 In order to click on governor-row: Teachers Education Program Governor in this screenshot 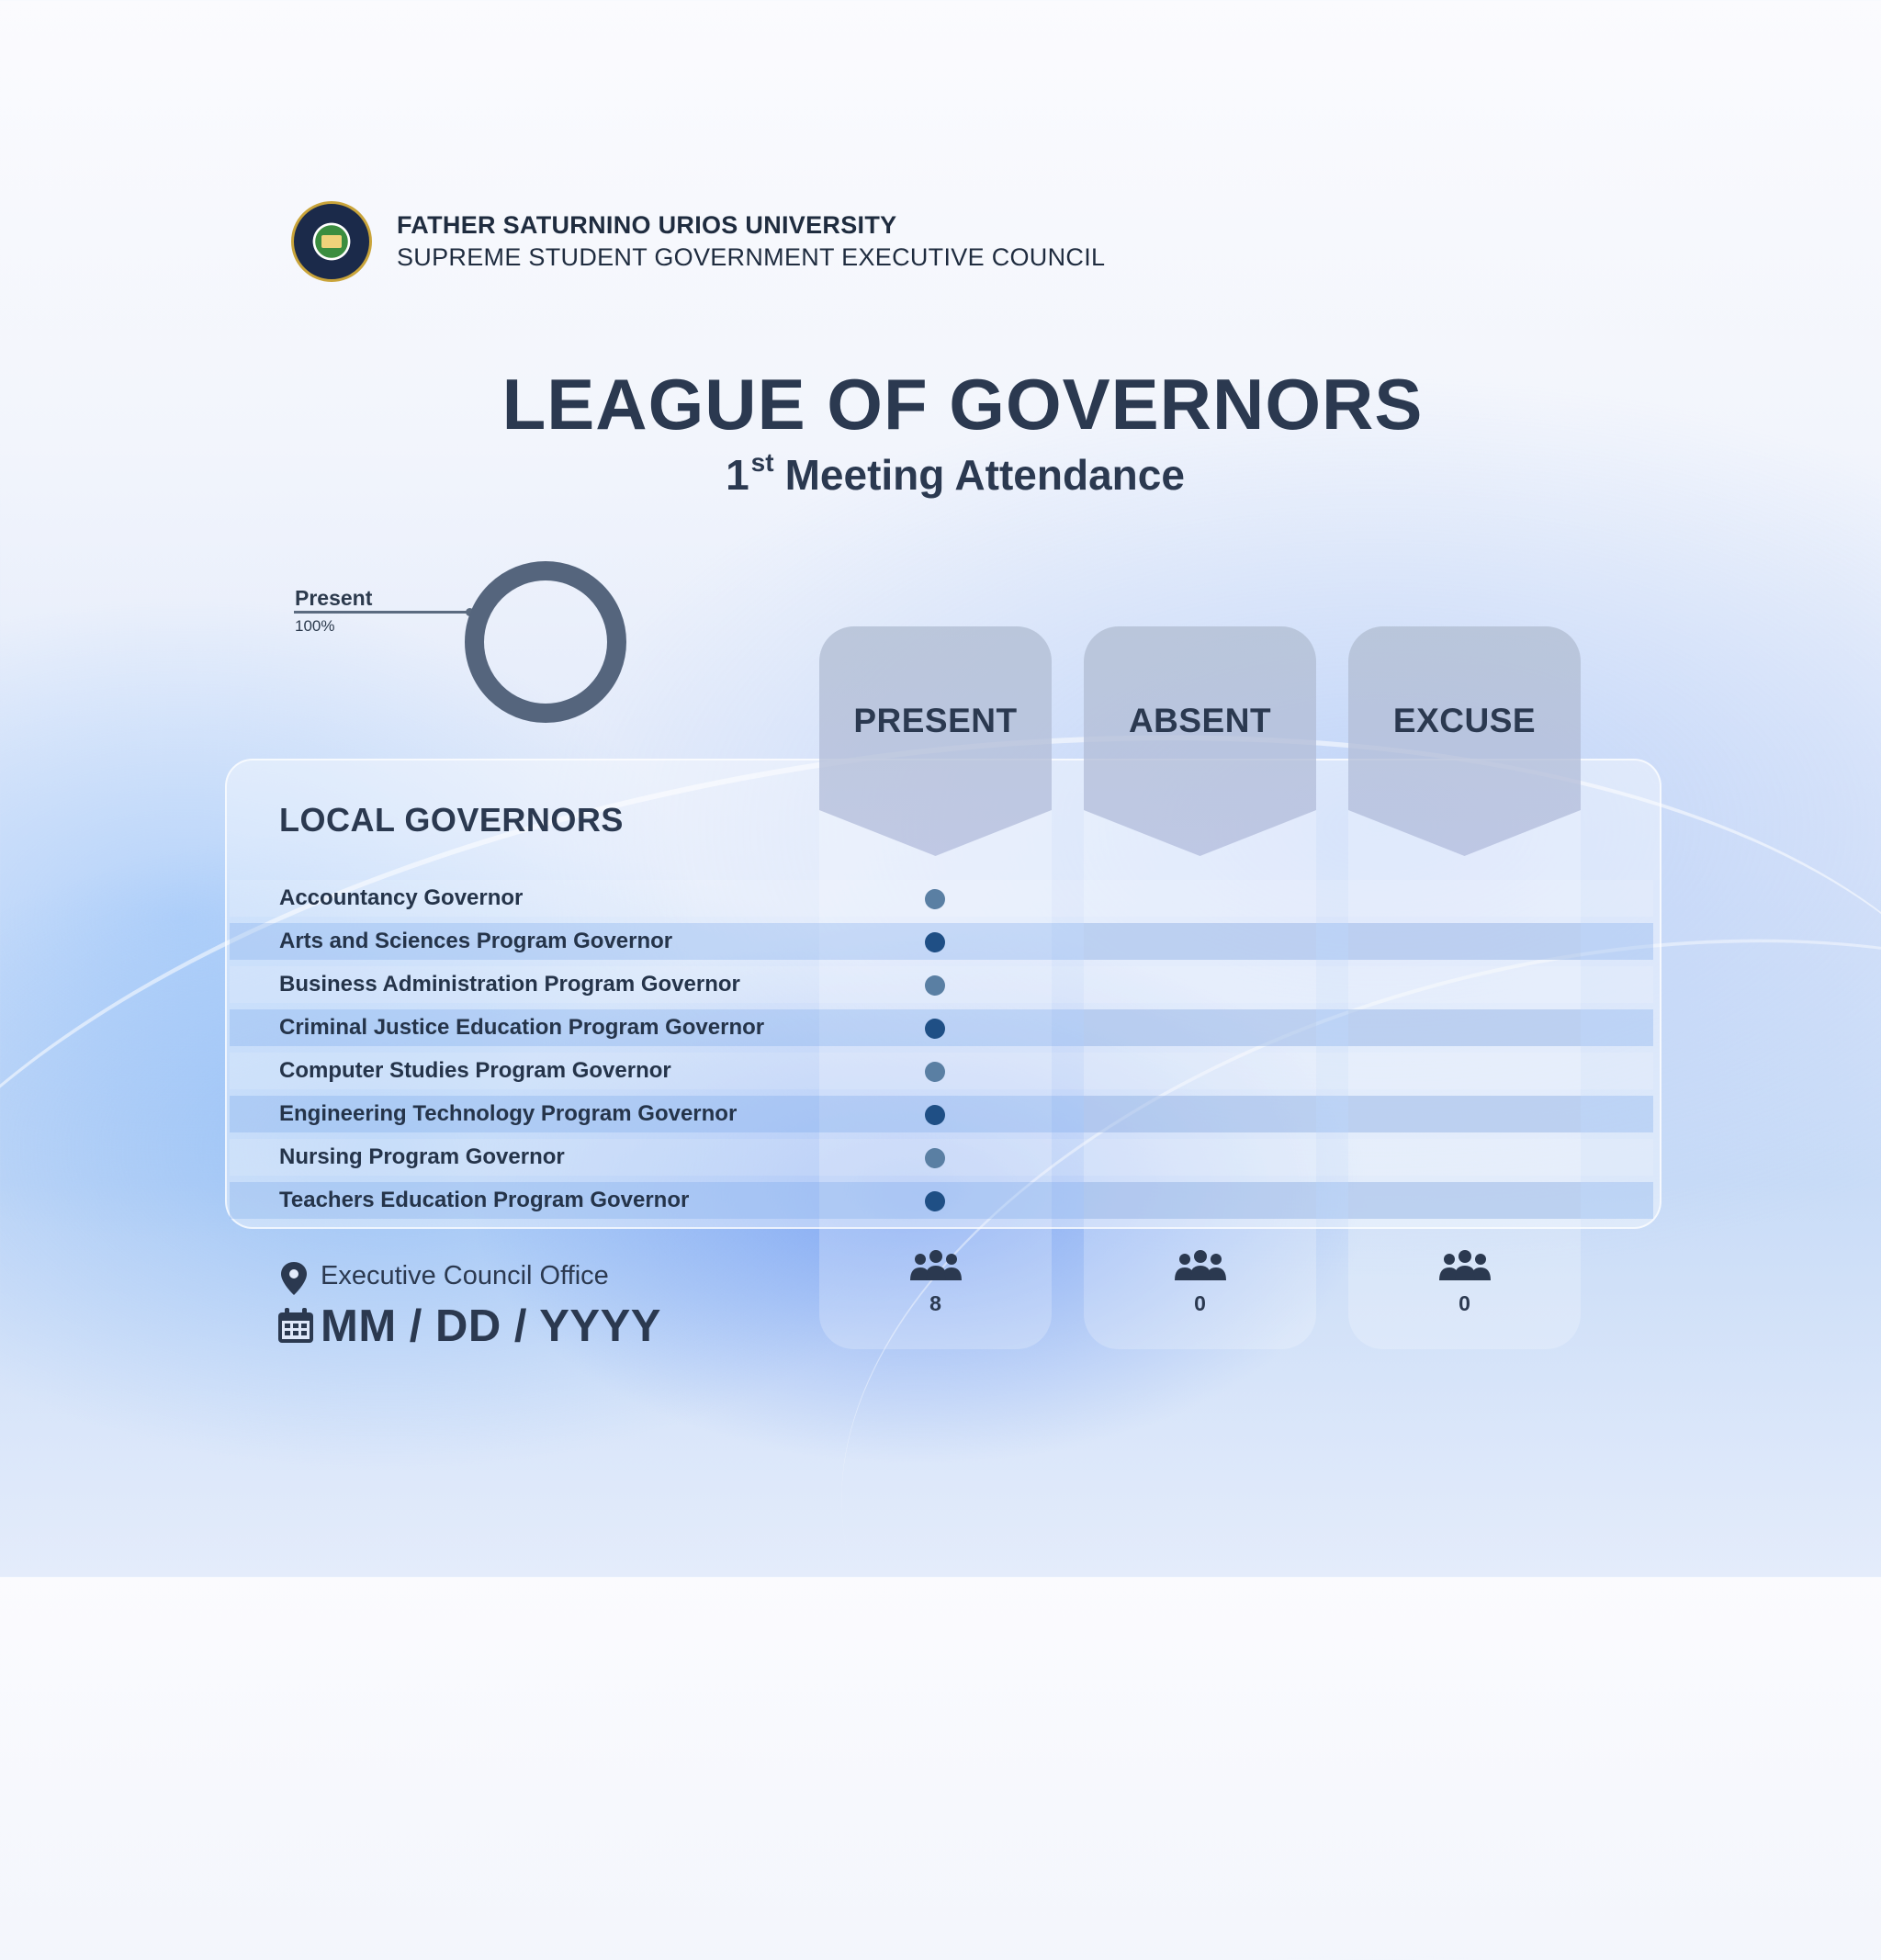, I will do `click(941, 1200)`.